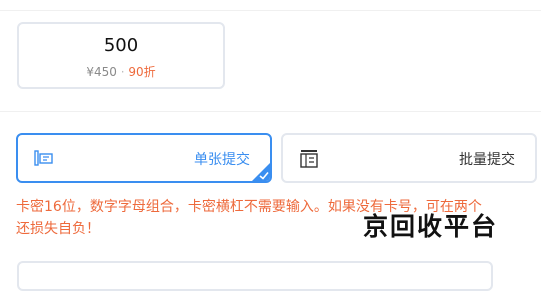 The height and width of the screenshot is (291, 541). Describe the element at coordinates (487, 160) in the screenshot. I see `batch-submit-label: 批量提交` at that location.